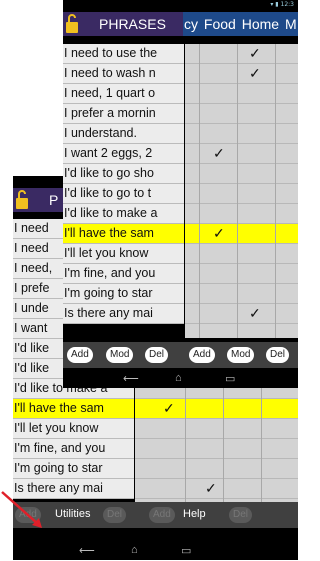 The width and height of the screenshot is (320, 561). I want to click on back-nav-bar: ⟵ ⌂ ▭, so click(155, 551).